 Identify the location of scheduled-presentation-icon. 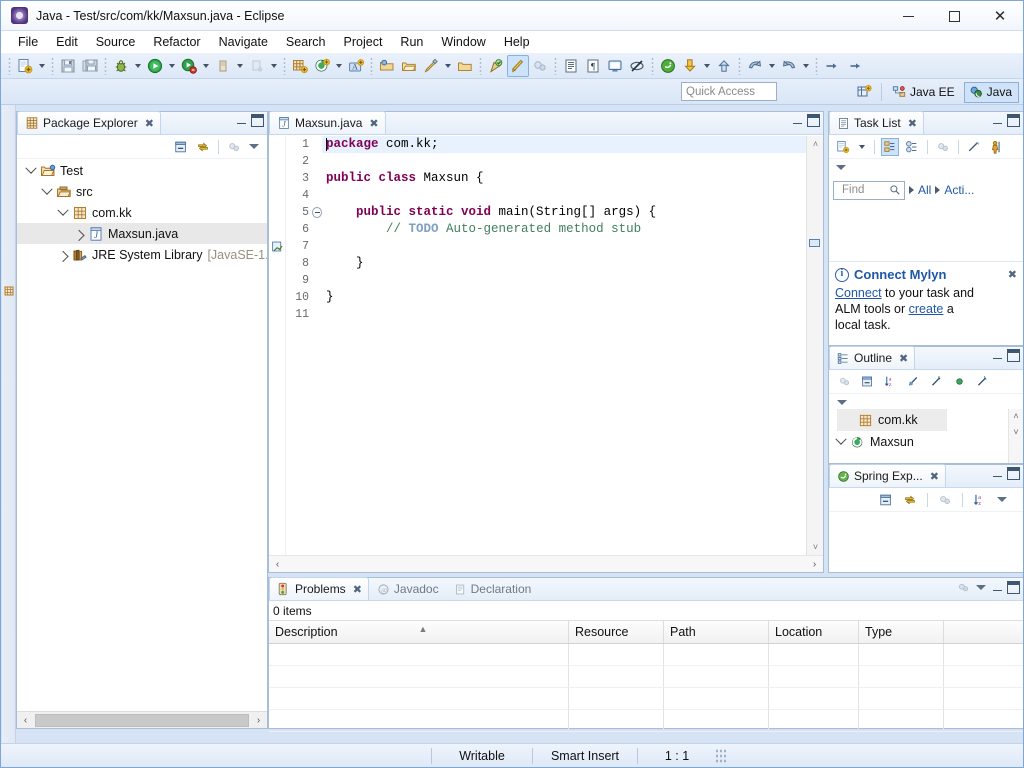
(912, 147).